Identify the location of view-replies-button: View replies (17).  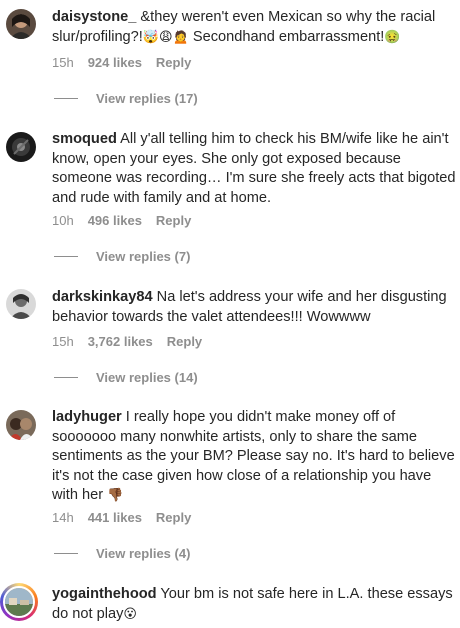
(126, 98).